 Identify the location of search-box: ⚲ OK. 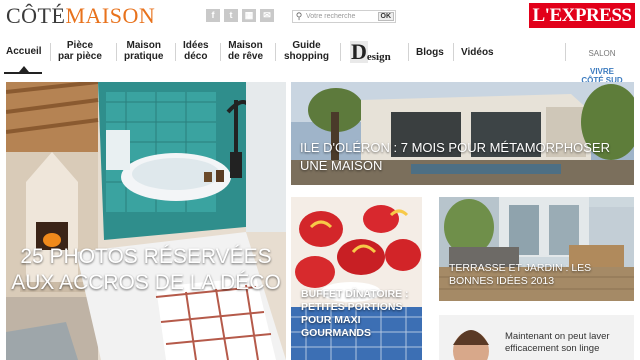
(344, 16).